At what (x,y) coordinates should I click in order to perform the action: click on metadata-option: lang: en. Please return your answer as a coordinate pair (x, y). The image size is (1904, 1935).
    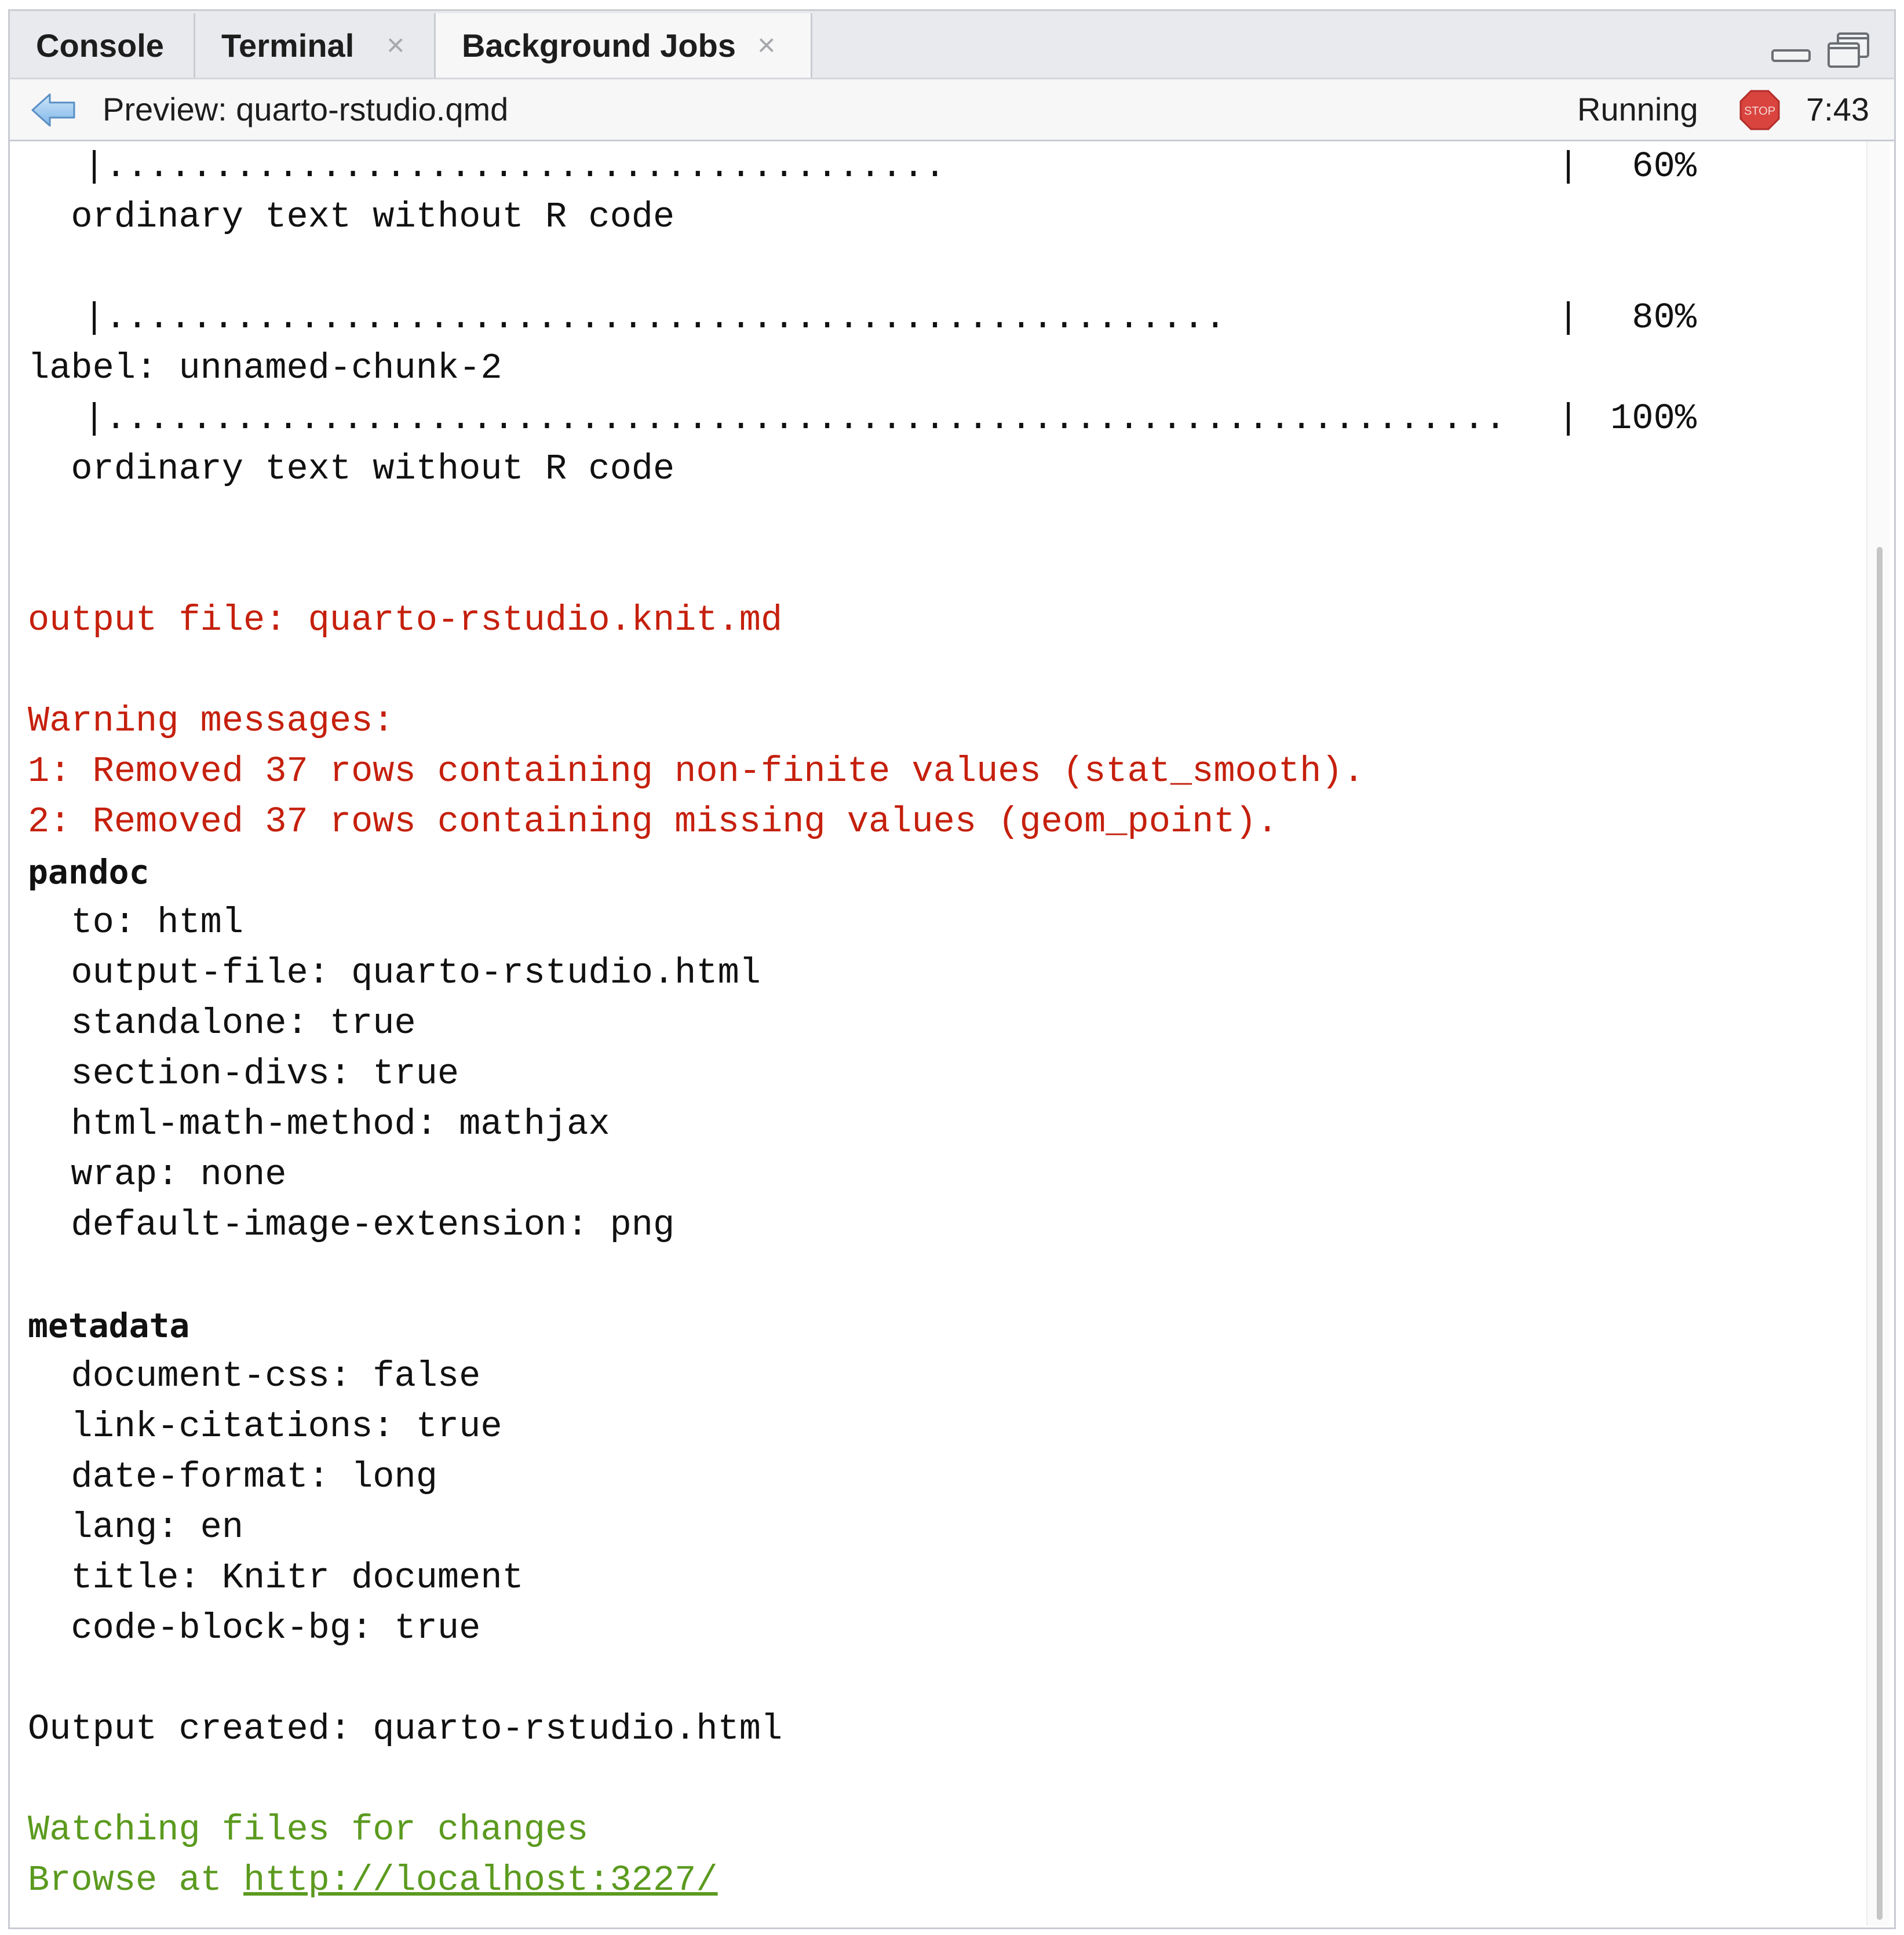
    Looking at the image, I should click on (136, 1528).